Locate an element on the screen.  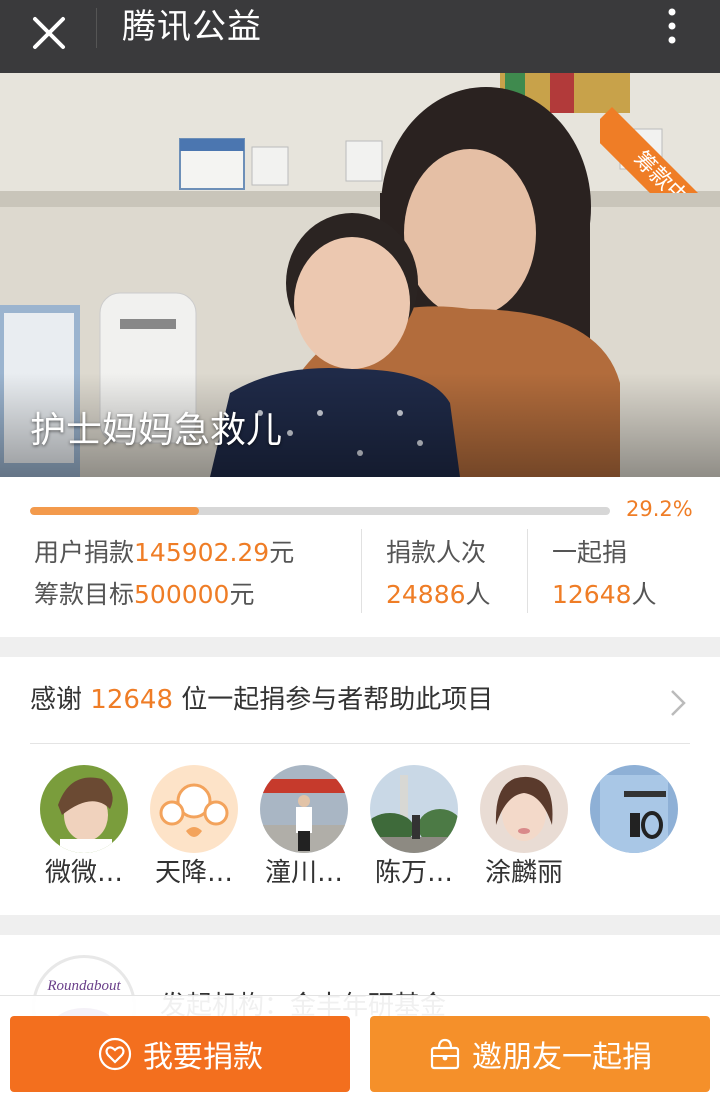
raised-amount: 用户捐款145902.29元 is located at coordinates (164, 551).